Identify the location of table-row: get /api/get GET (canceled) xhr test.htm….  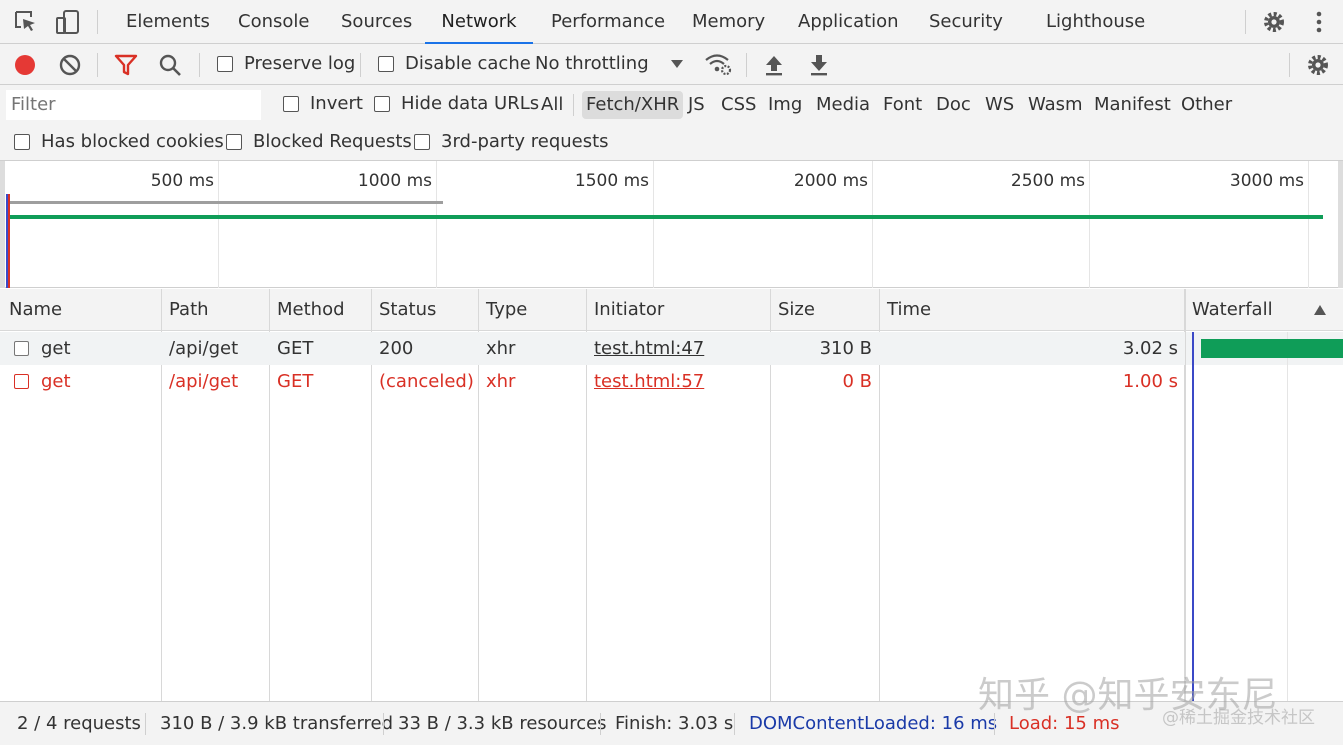
(592, 381).